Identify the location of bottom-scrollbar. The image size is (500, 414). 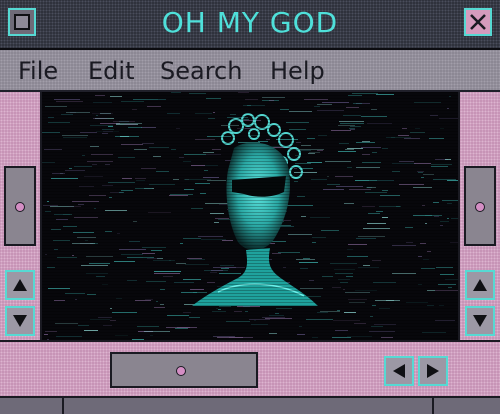
(250, 369).